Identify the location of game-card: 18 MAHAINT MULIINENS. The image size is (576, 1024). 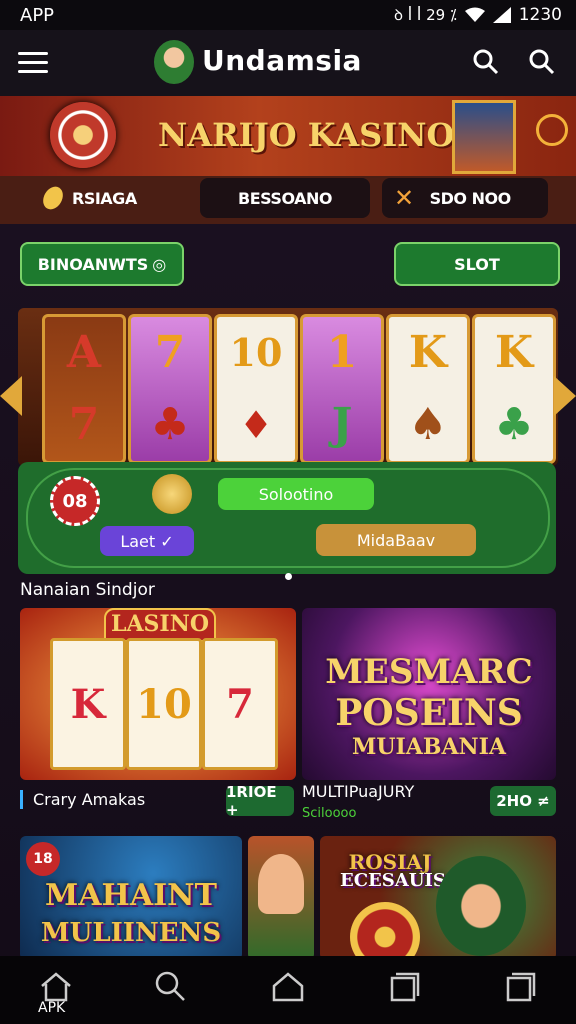
(131, 898).